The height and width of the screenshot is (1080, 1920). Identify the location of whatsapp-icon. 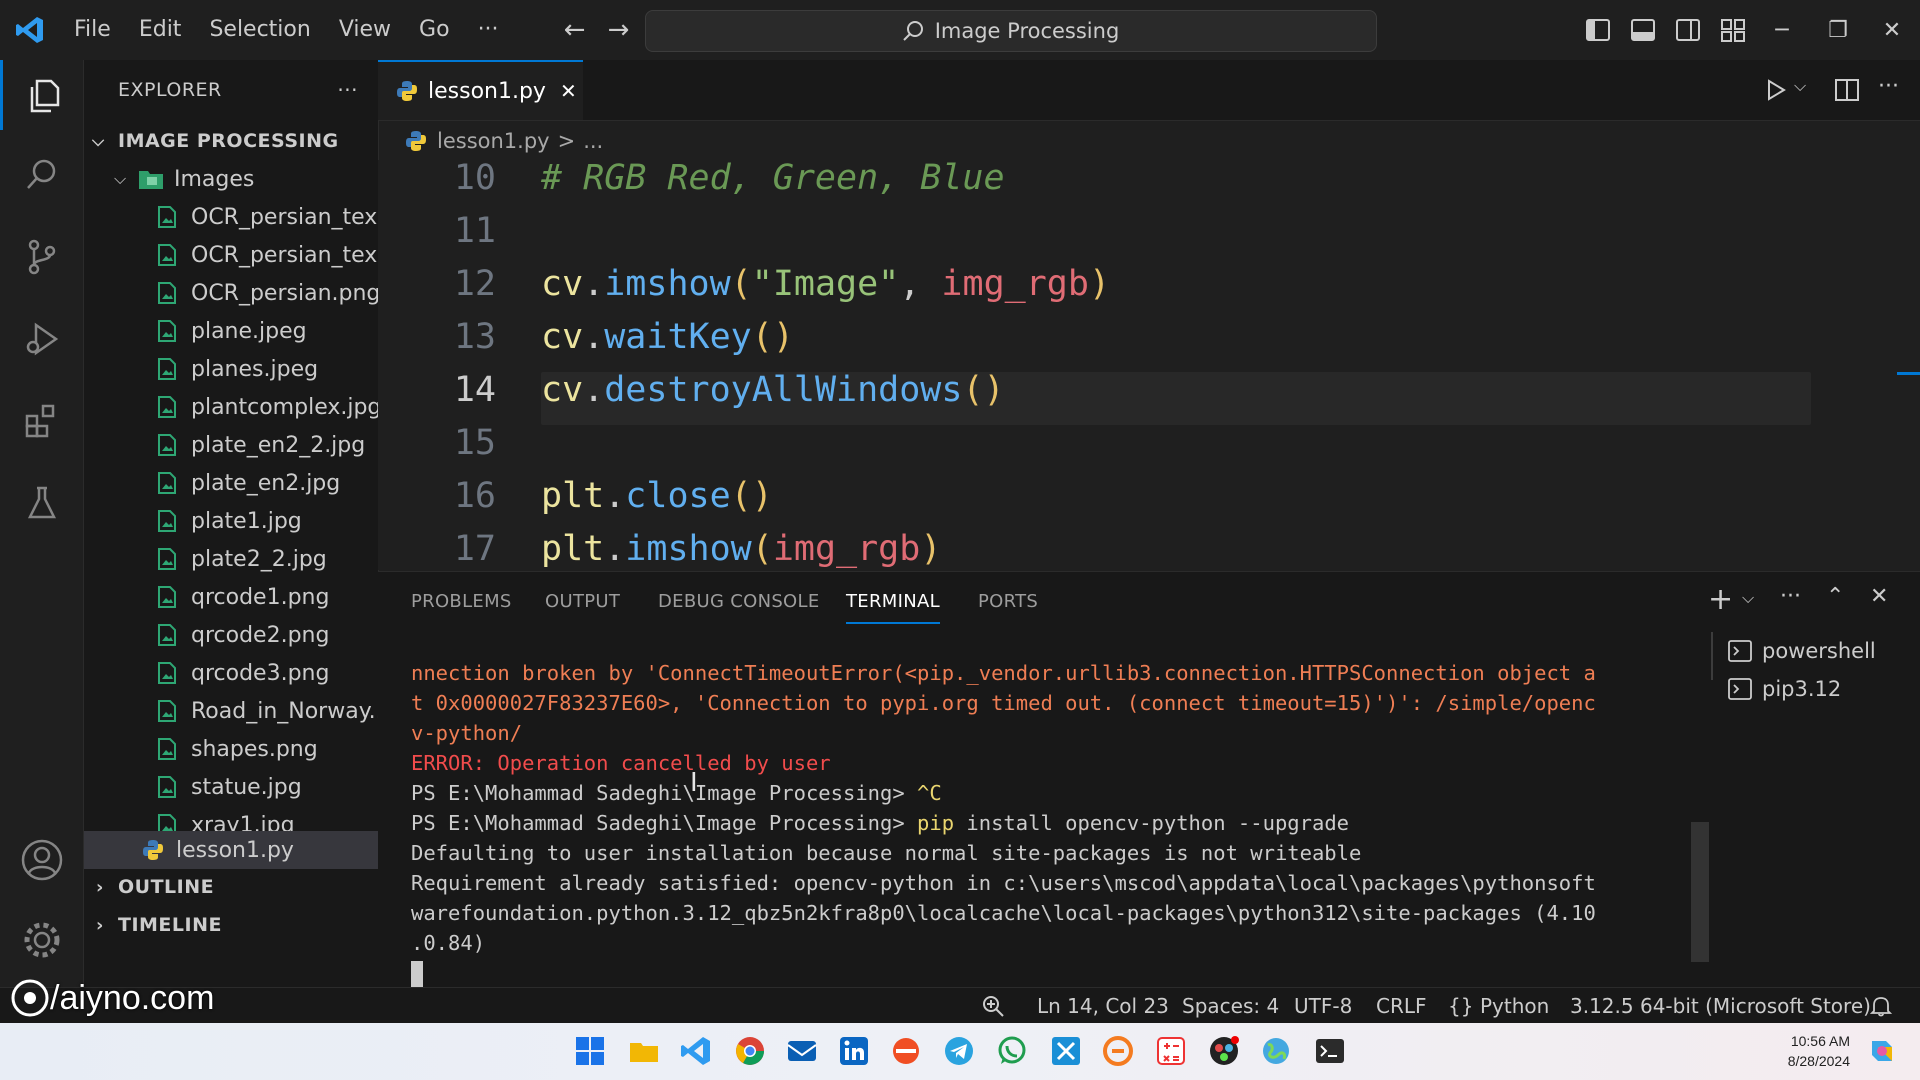
(1012, 1051).